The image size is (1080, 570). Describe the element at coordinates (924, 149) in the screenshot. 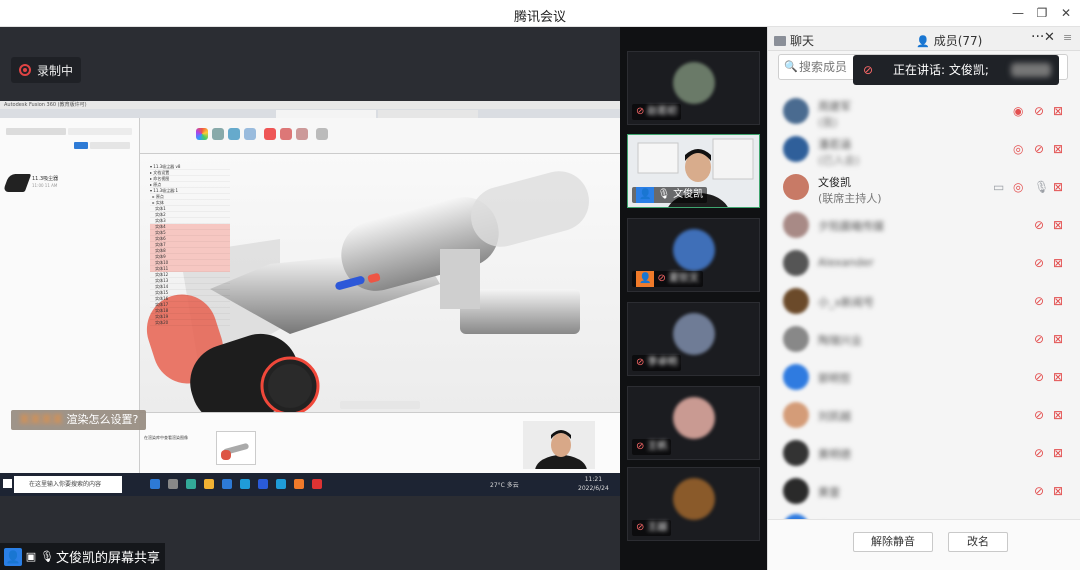

I see `list-item: 潘若涵 (已入会) ◎ ⊘ ⊠` at that location.